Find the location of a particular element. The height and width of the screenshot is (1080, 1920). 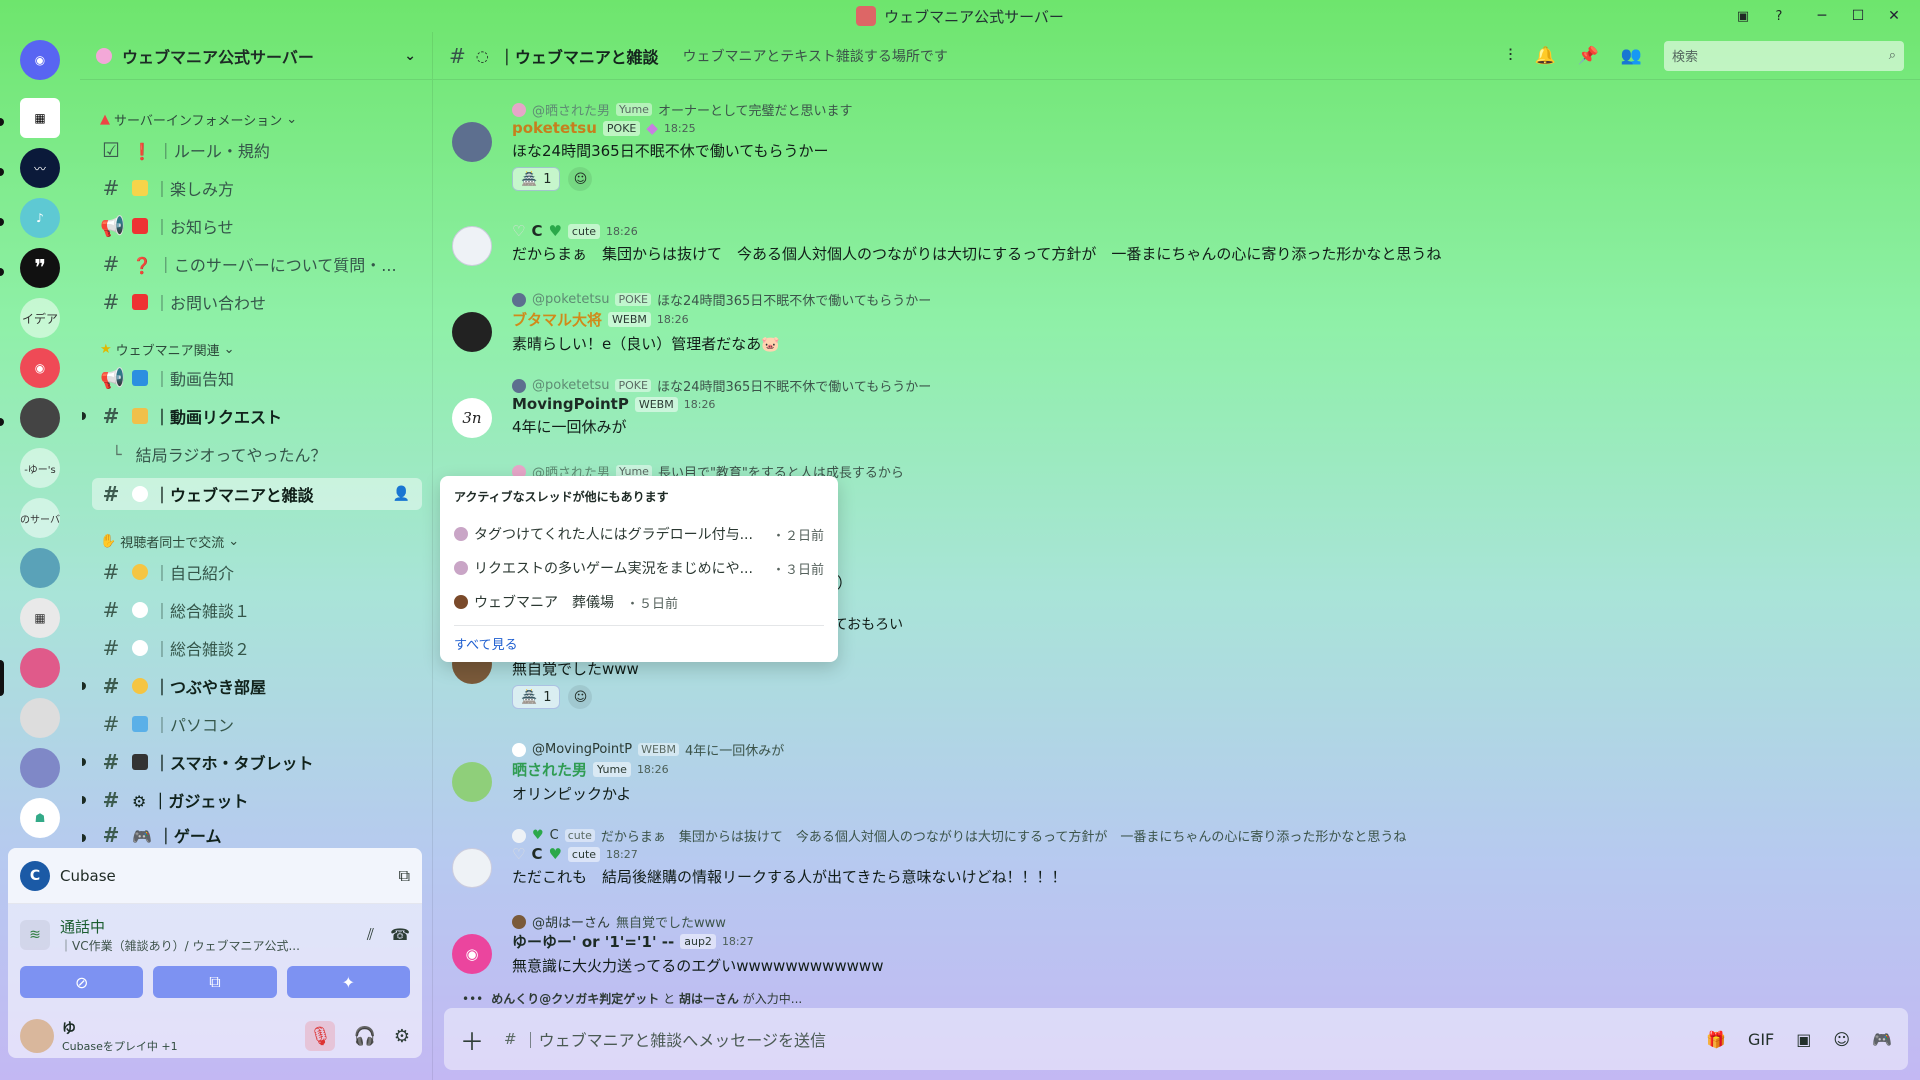

gamepad-icon: 🎮 is located at coordinates (1882, 1039).